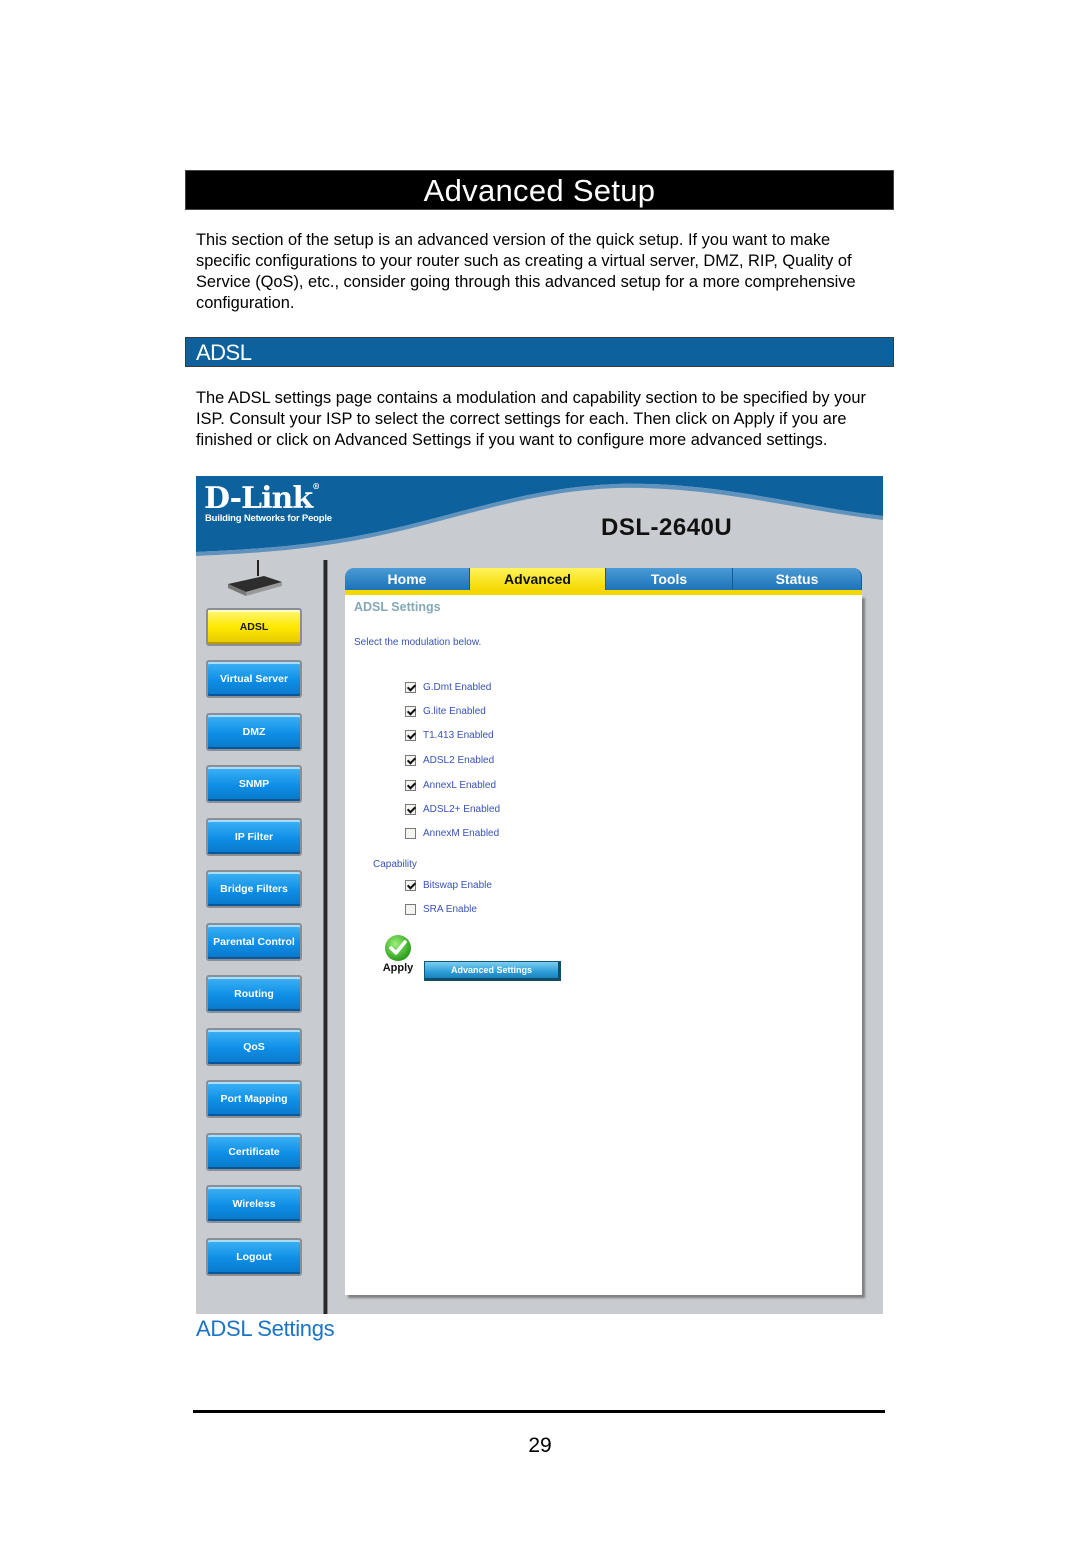  Describe the element at coordinates (450, 909) in the screenshot. I see `sra-label: SRA Enable` at that location.